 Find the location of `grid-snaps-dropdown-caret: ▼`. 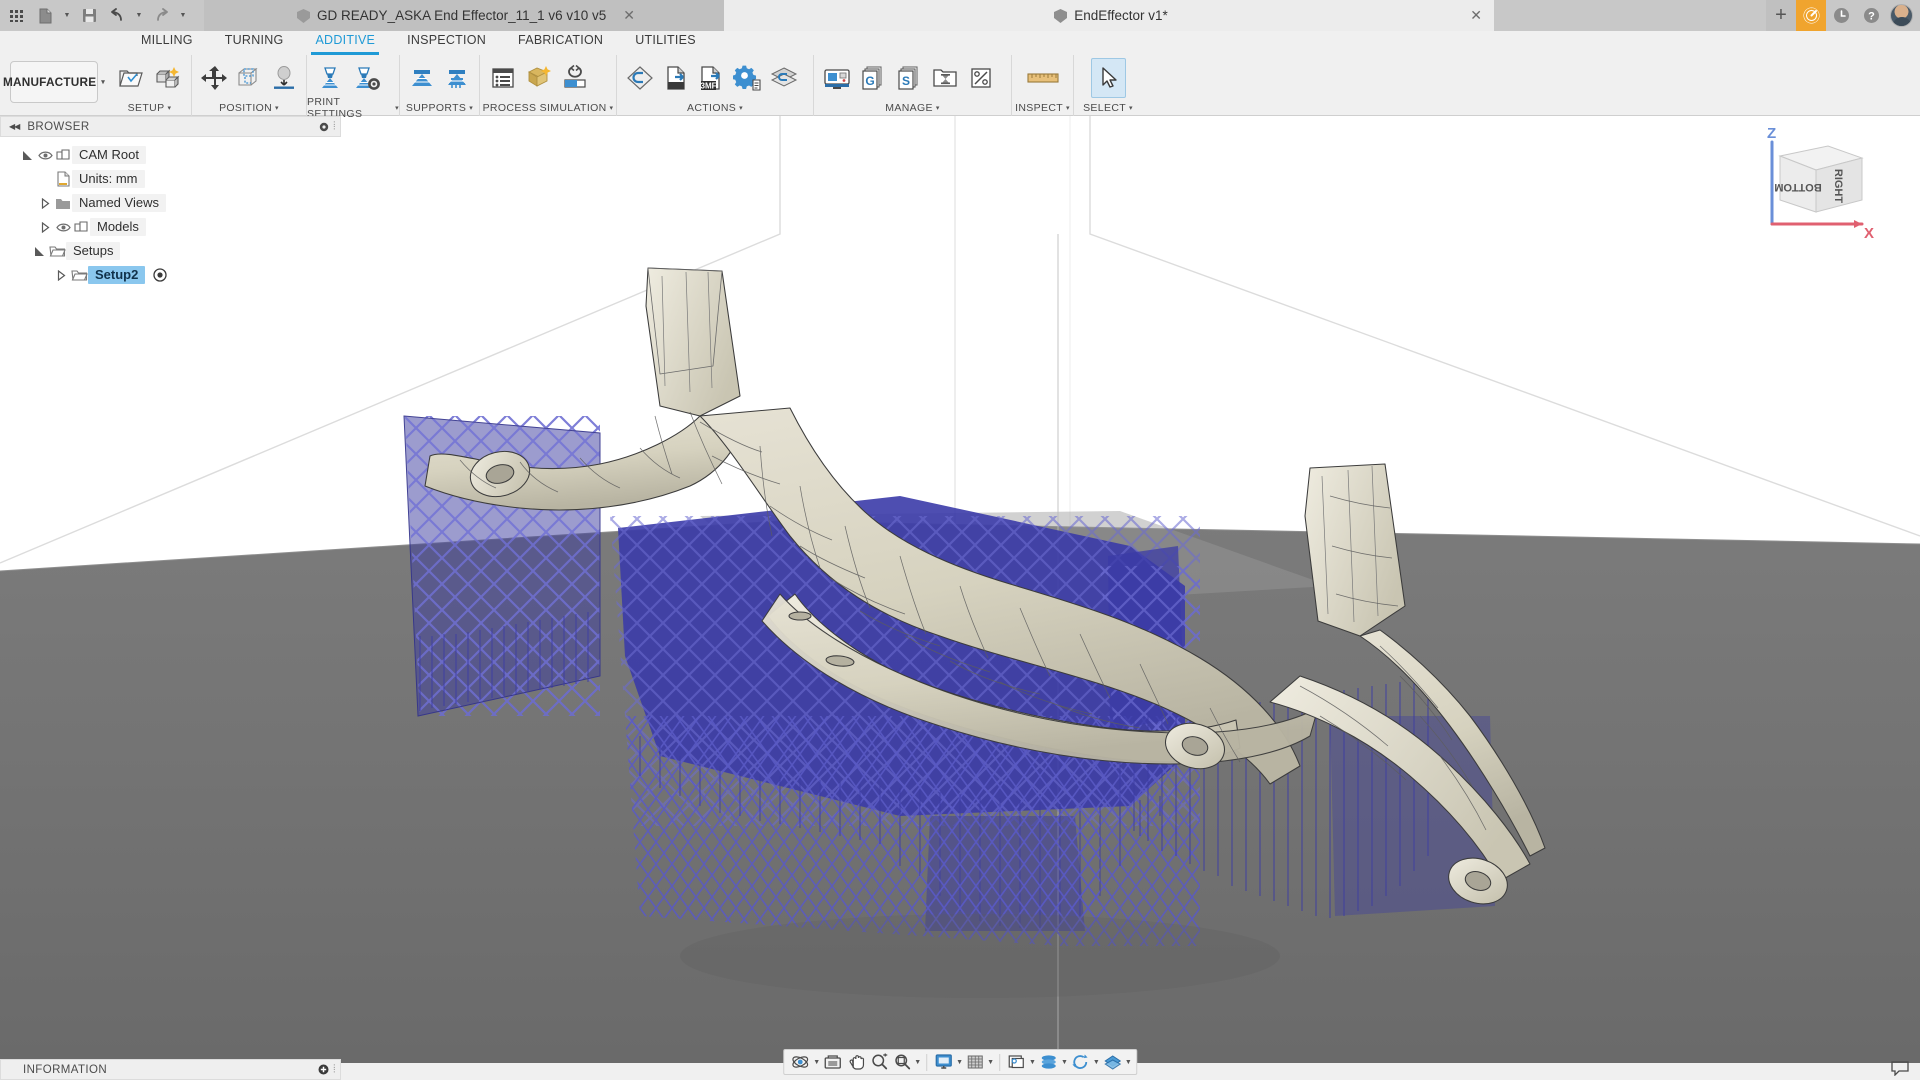

grid-snaps-dropdown-caret: ▼ is located at coordinates (990, 1062).